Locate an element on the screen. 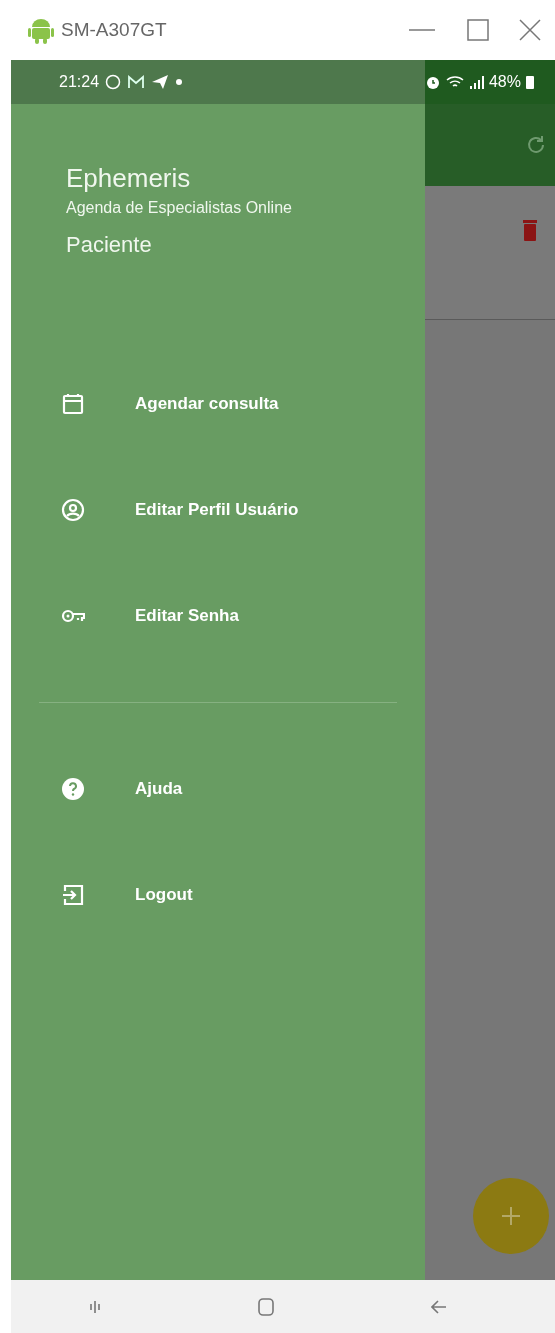  dot-icon is located at coordinates (179, 82).